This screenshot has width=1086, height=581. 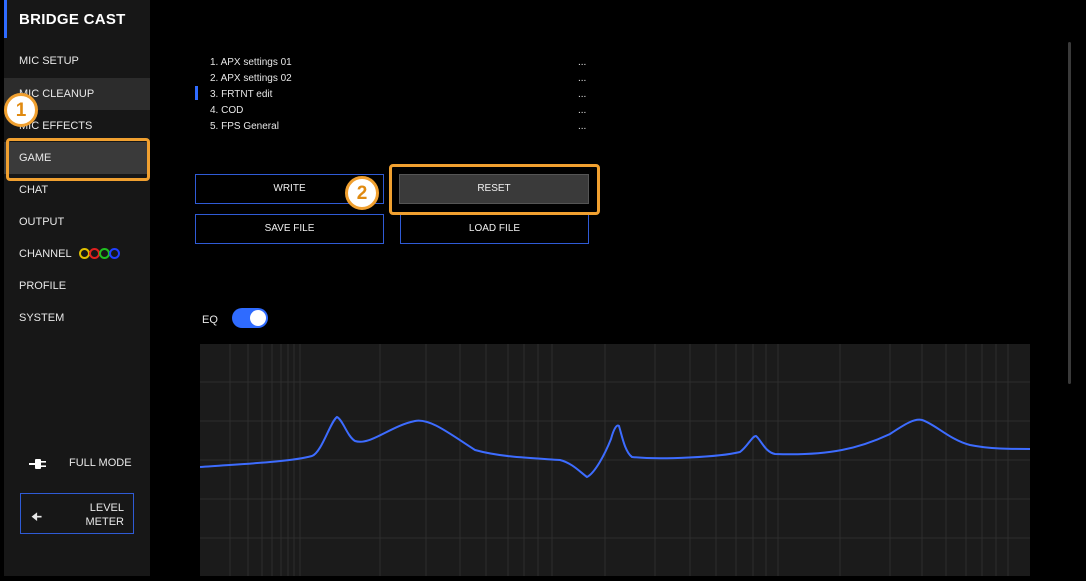 I want to click on app-title: BRIDGE CAST, so click(x=72, y=19).